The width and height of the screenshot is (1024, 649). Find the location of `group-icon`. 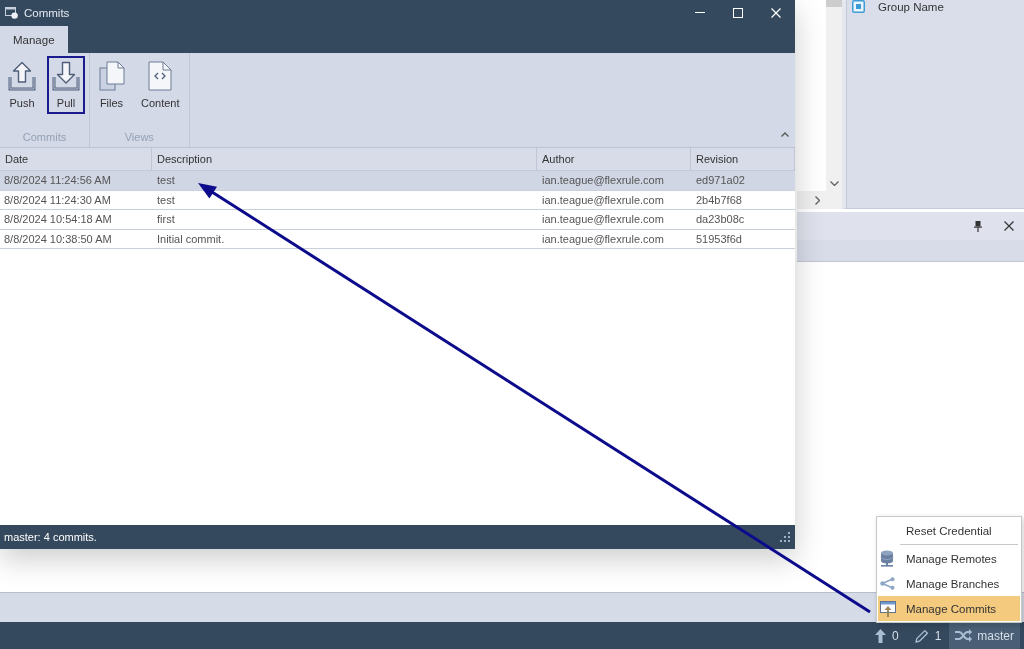

group-icon is located at coordinates (858, 6).